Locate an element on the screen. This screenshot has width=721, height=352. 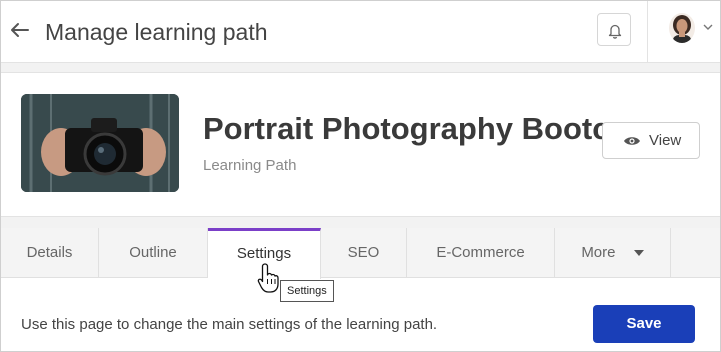
camera-photo-image is located at coordinates (100, 143).